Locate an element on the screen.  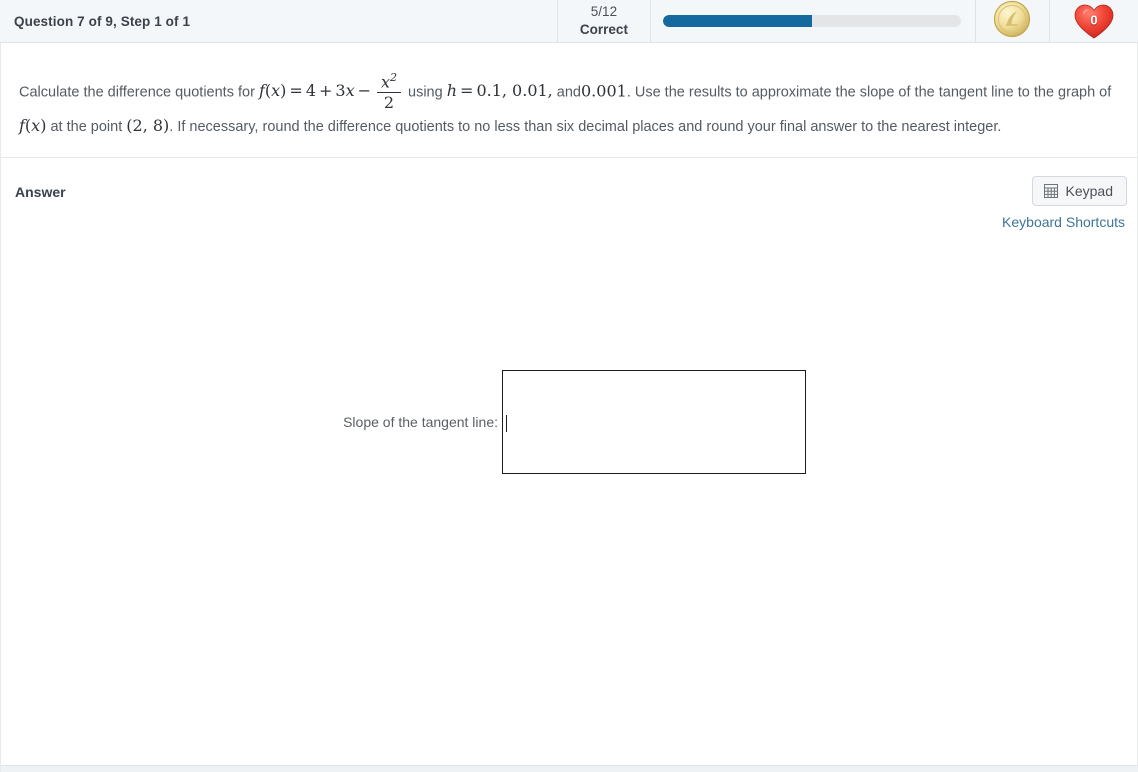
function-f-of-x-math: f(x) is located at coordinates (33, 125).